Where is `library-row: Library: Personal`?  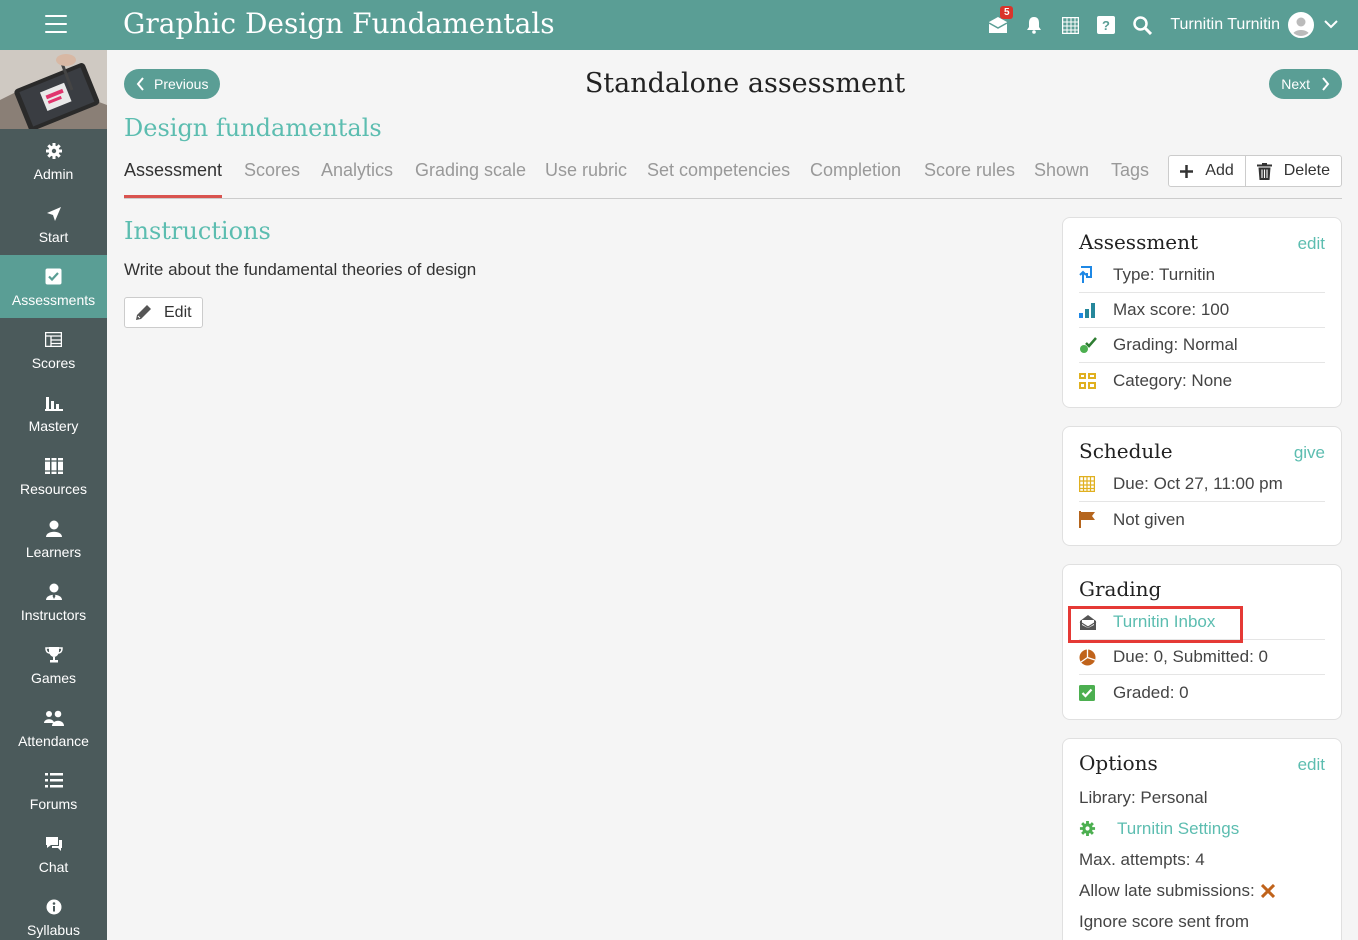
library-row: Library: Personal is located at coordinates (1143, 797).